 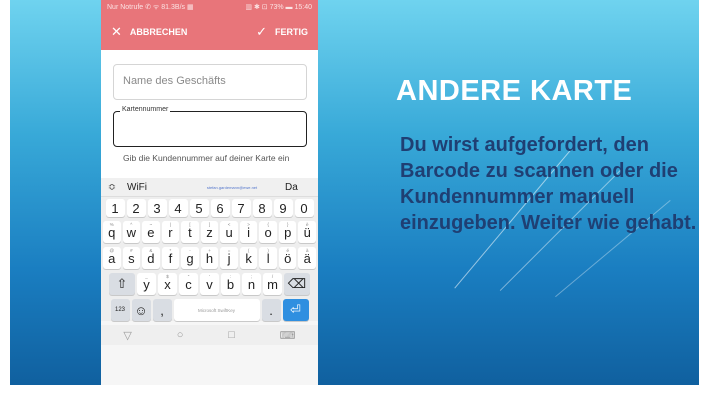 What do you see at coordinates (190, 258) in the screenshot?
I see `key-g: -g` at bounding box center [190, 258].